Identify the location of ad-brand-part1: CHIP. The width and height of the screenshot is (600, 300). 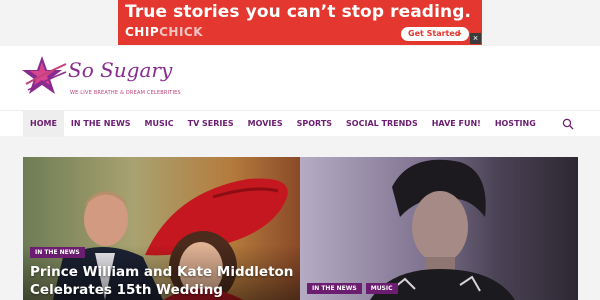
(142, 32).